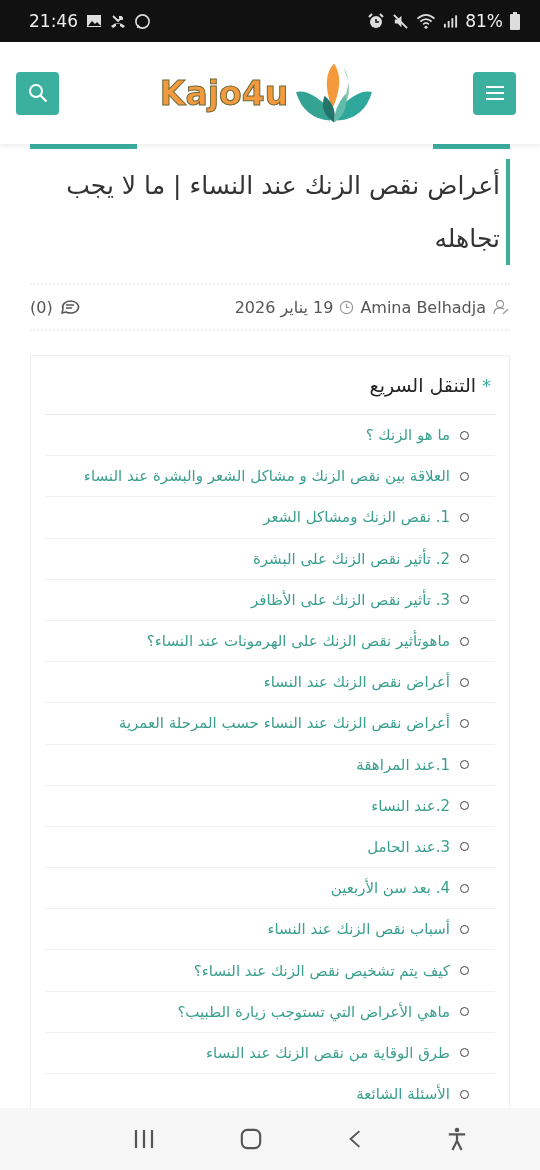 The image size is (540, 1170). I want to click on recent-apps-icon, so click(143, 1139).